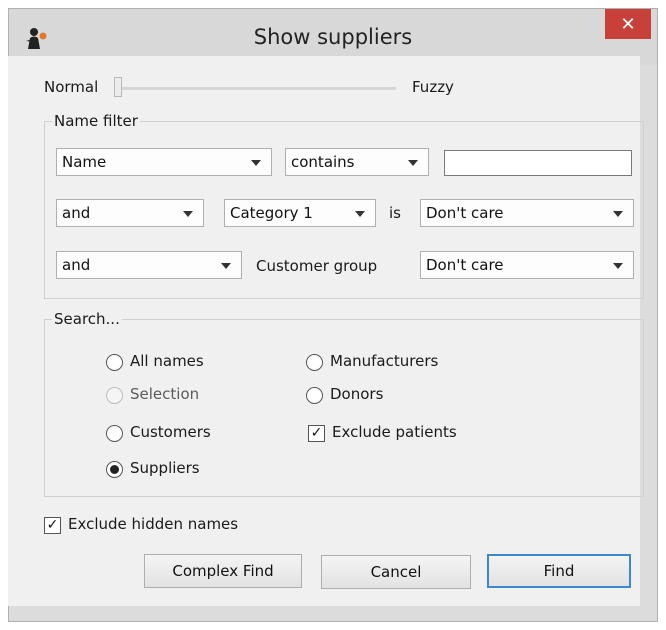  I want to click on is-label: is, so click(395, 213).